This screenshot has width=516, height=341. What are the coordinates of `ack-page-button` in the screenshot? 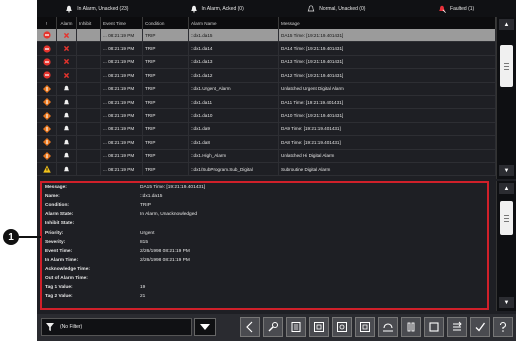 It's located at (296, 327).